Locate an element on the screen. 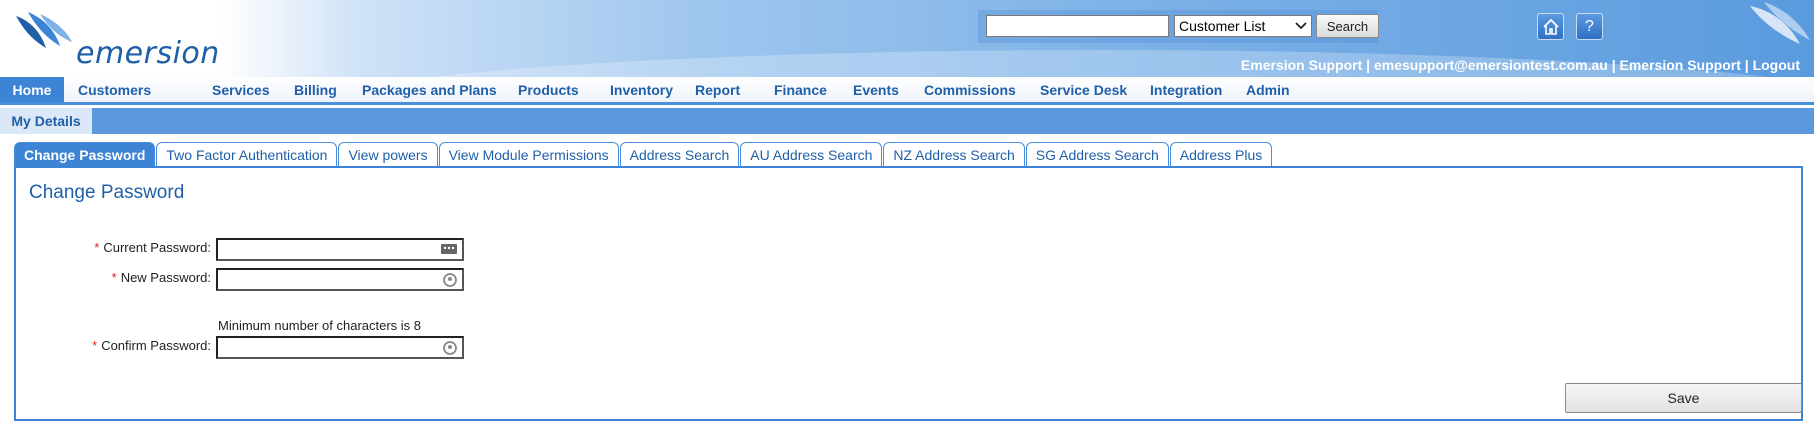 The height and width of the screenshot is (427, 1814). sub-nav: My Details is located at coordinates (907, 121).